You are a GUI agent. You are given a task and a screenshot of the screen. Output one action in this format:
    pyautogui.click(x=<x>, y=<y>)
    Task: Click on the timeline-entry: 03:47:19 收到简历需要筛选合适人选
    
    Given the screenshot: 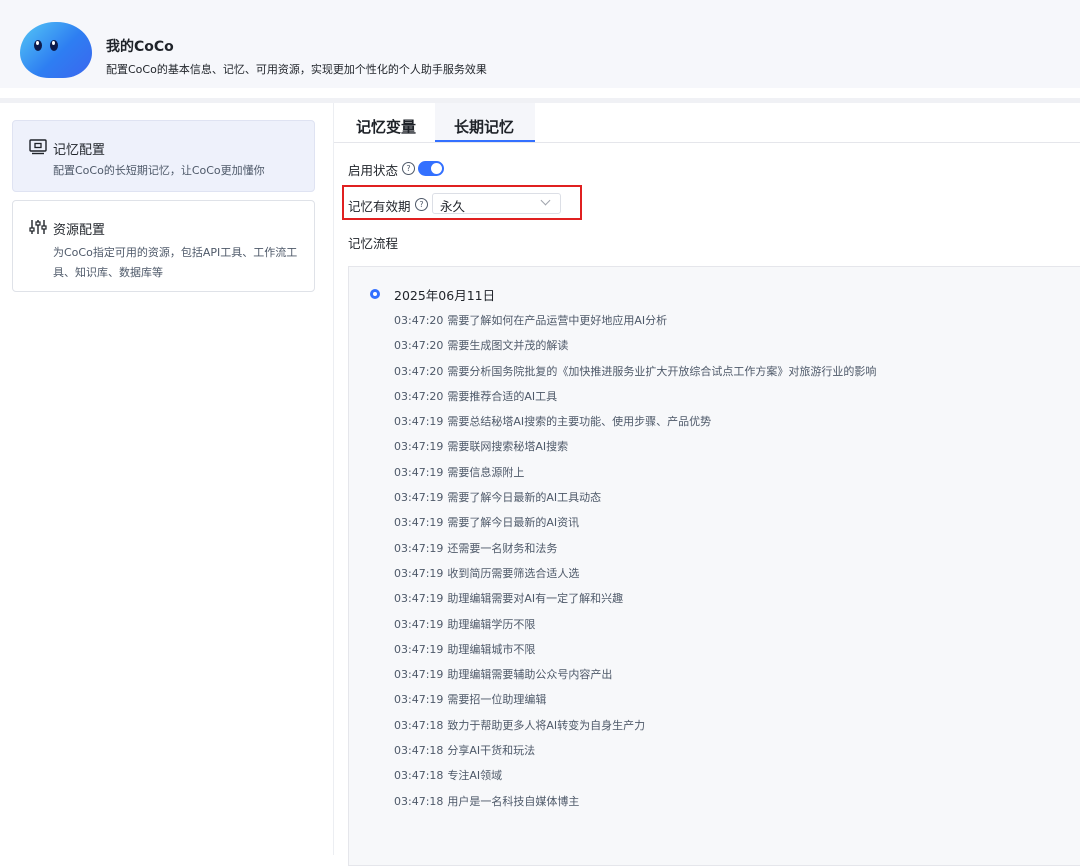 What is the action you would take?
    pyautogui.click(x=635, y=573)
    